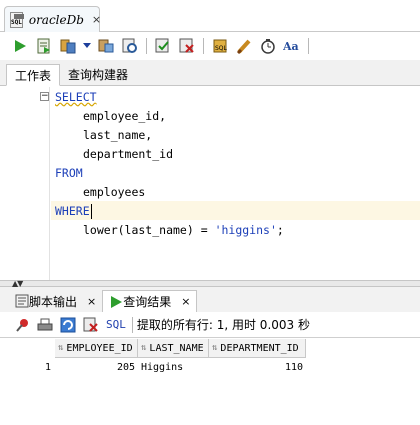  What do you see at coordinates (72, 211) in the screenshot?
I see `keyword-where: WHERE` at bounding box center [72, 211].